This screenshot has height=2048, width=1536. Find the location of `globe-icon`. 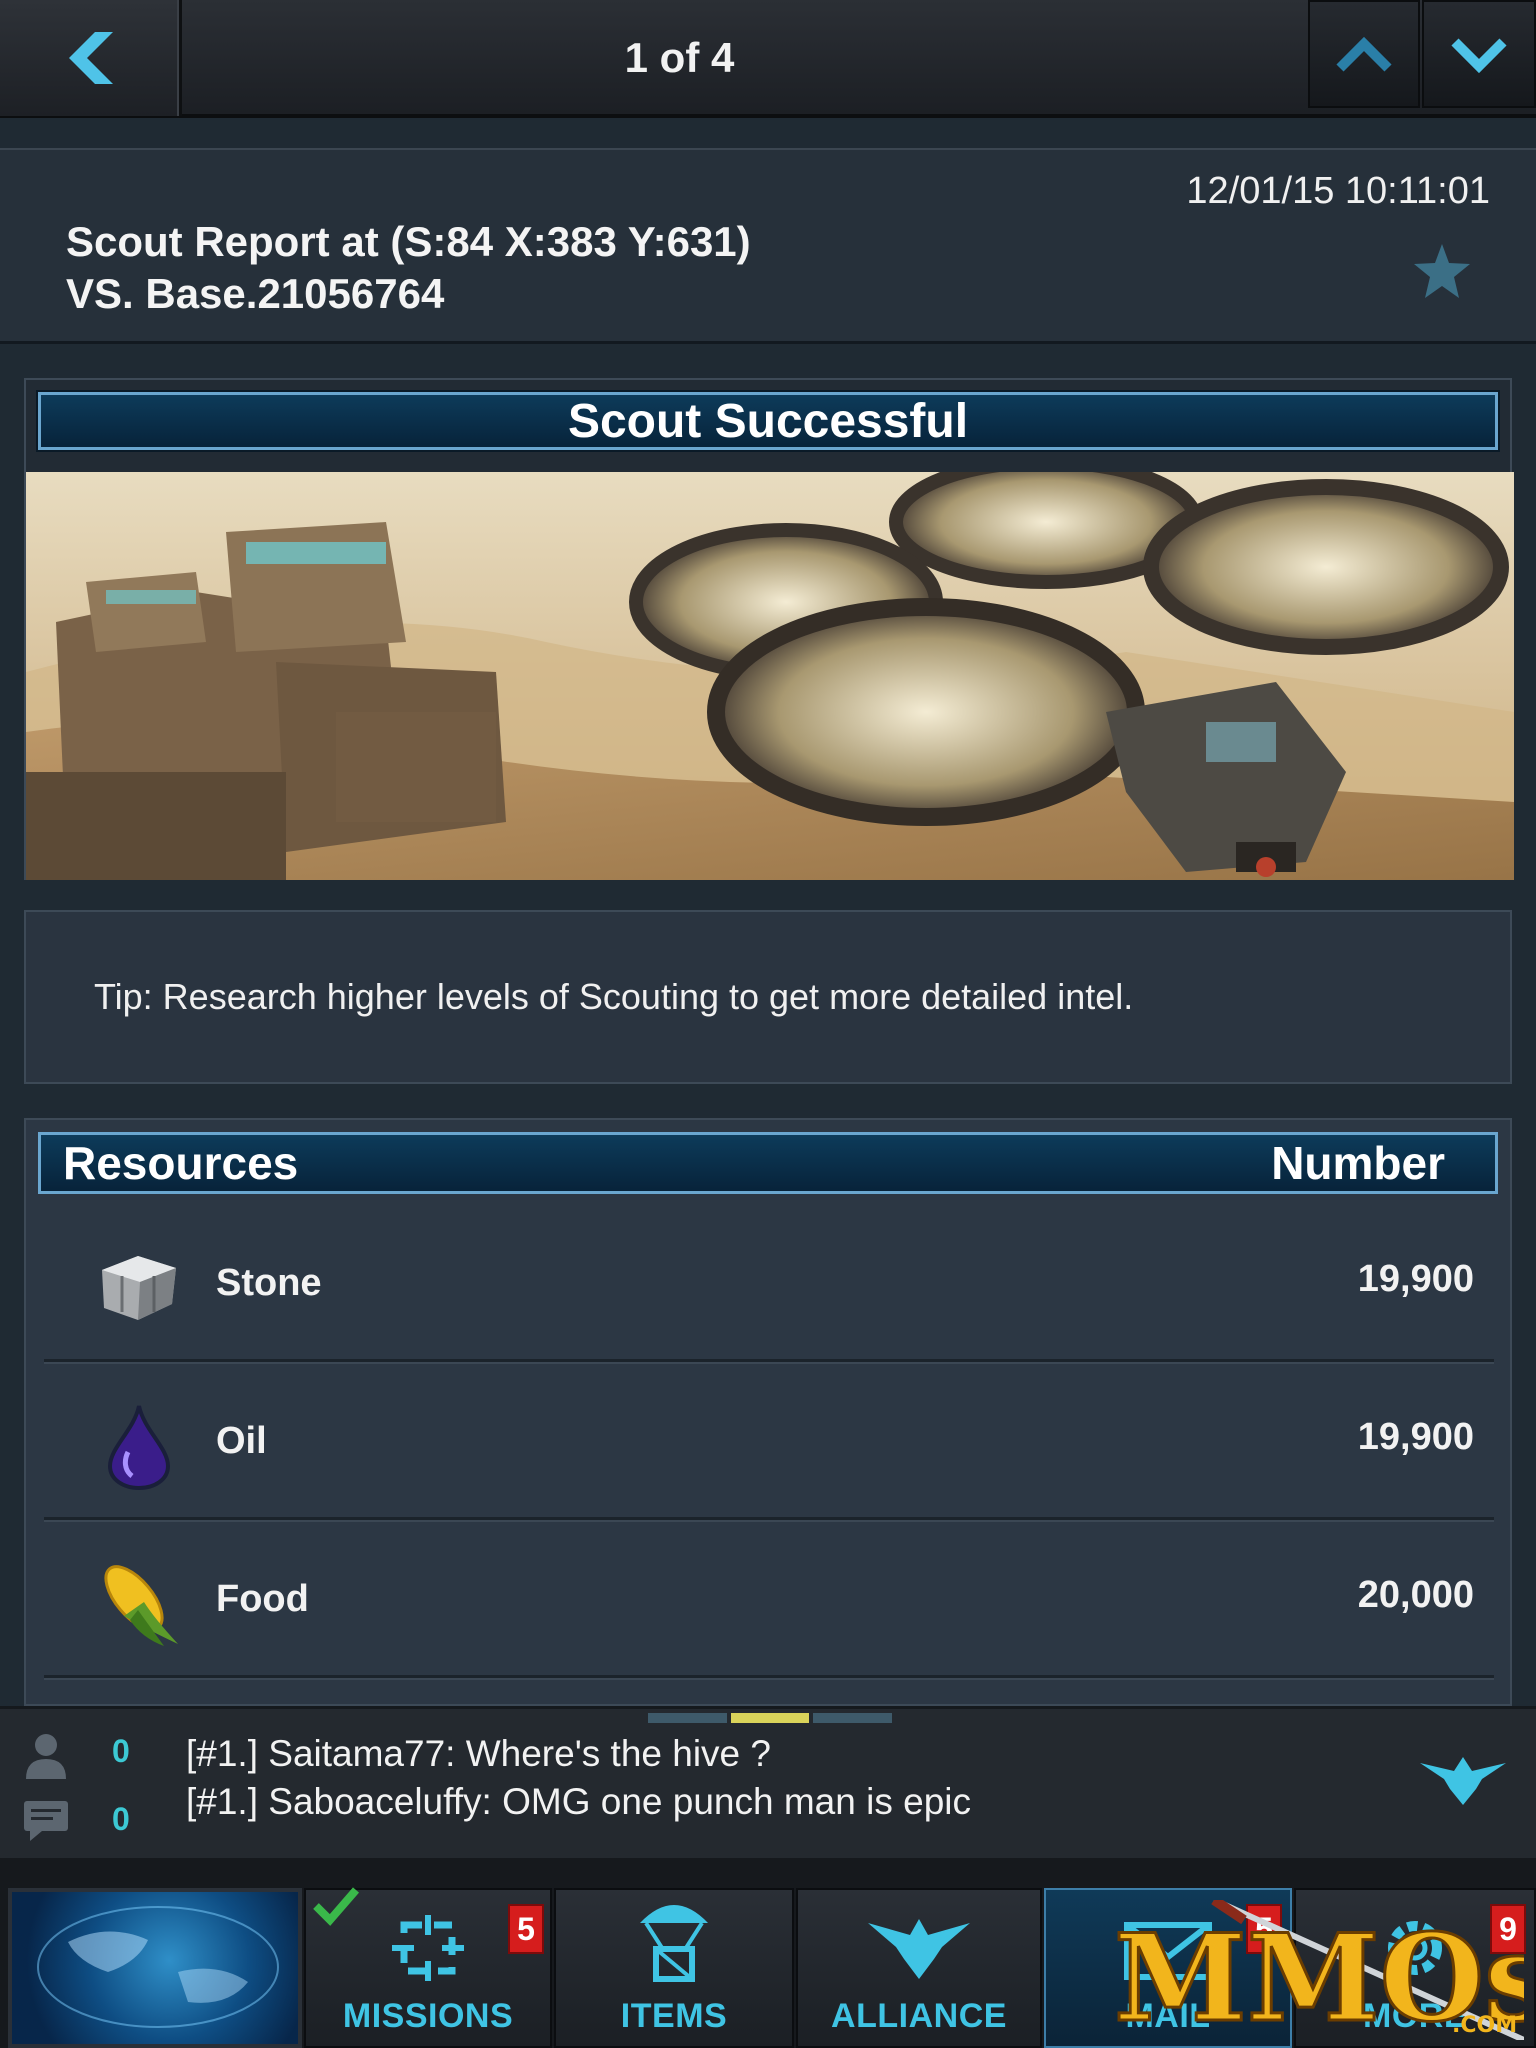

globe-icon is located at coordinates (158, 1967).